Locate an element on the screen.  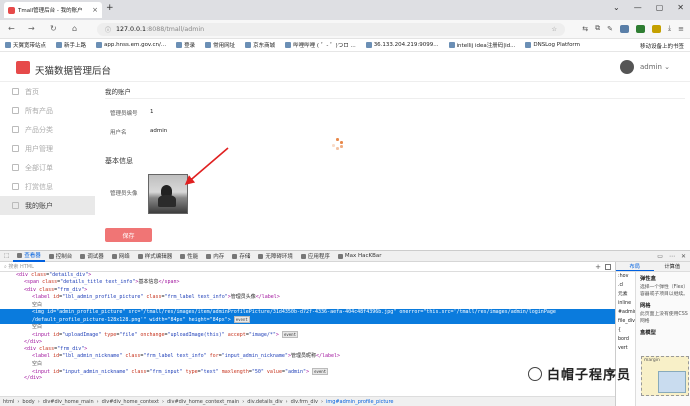
element-picker-icon: ⬚ is located at coordinates (6, 256).